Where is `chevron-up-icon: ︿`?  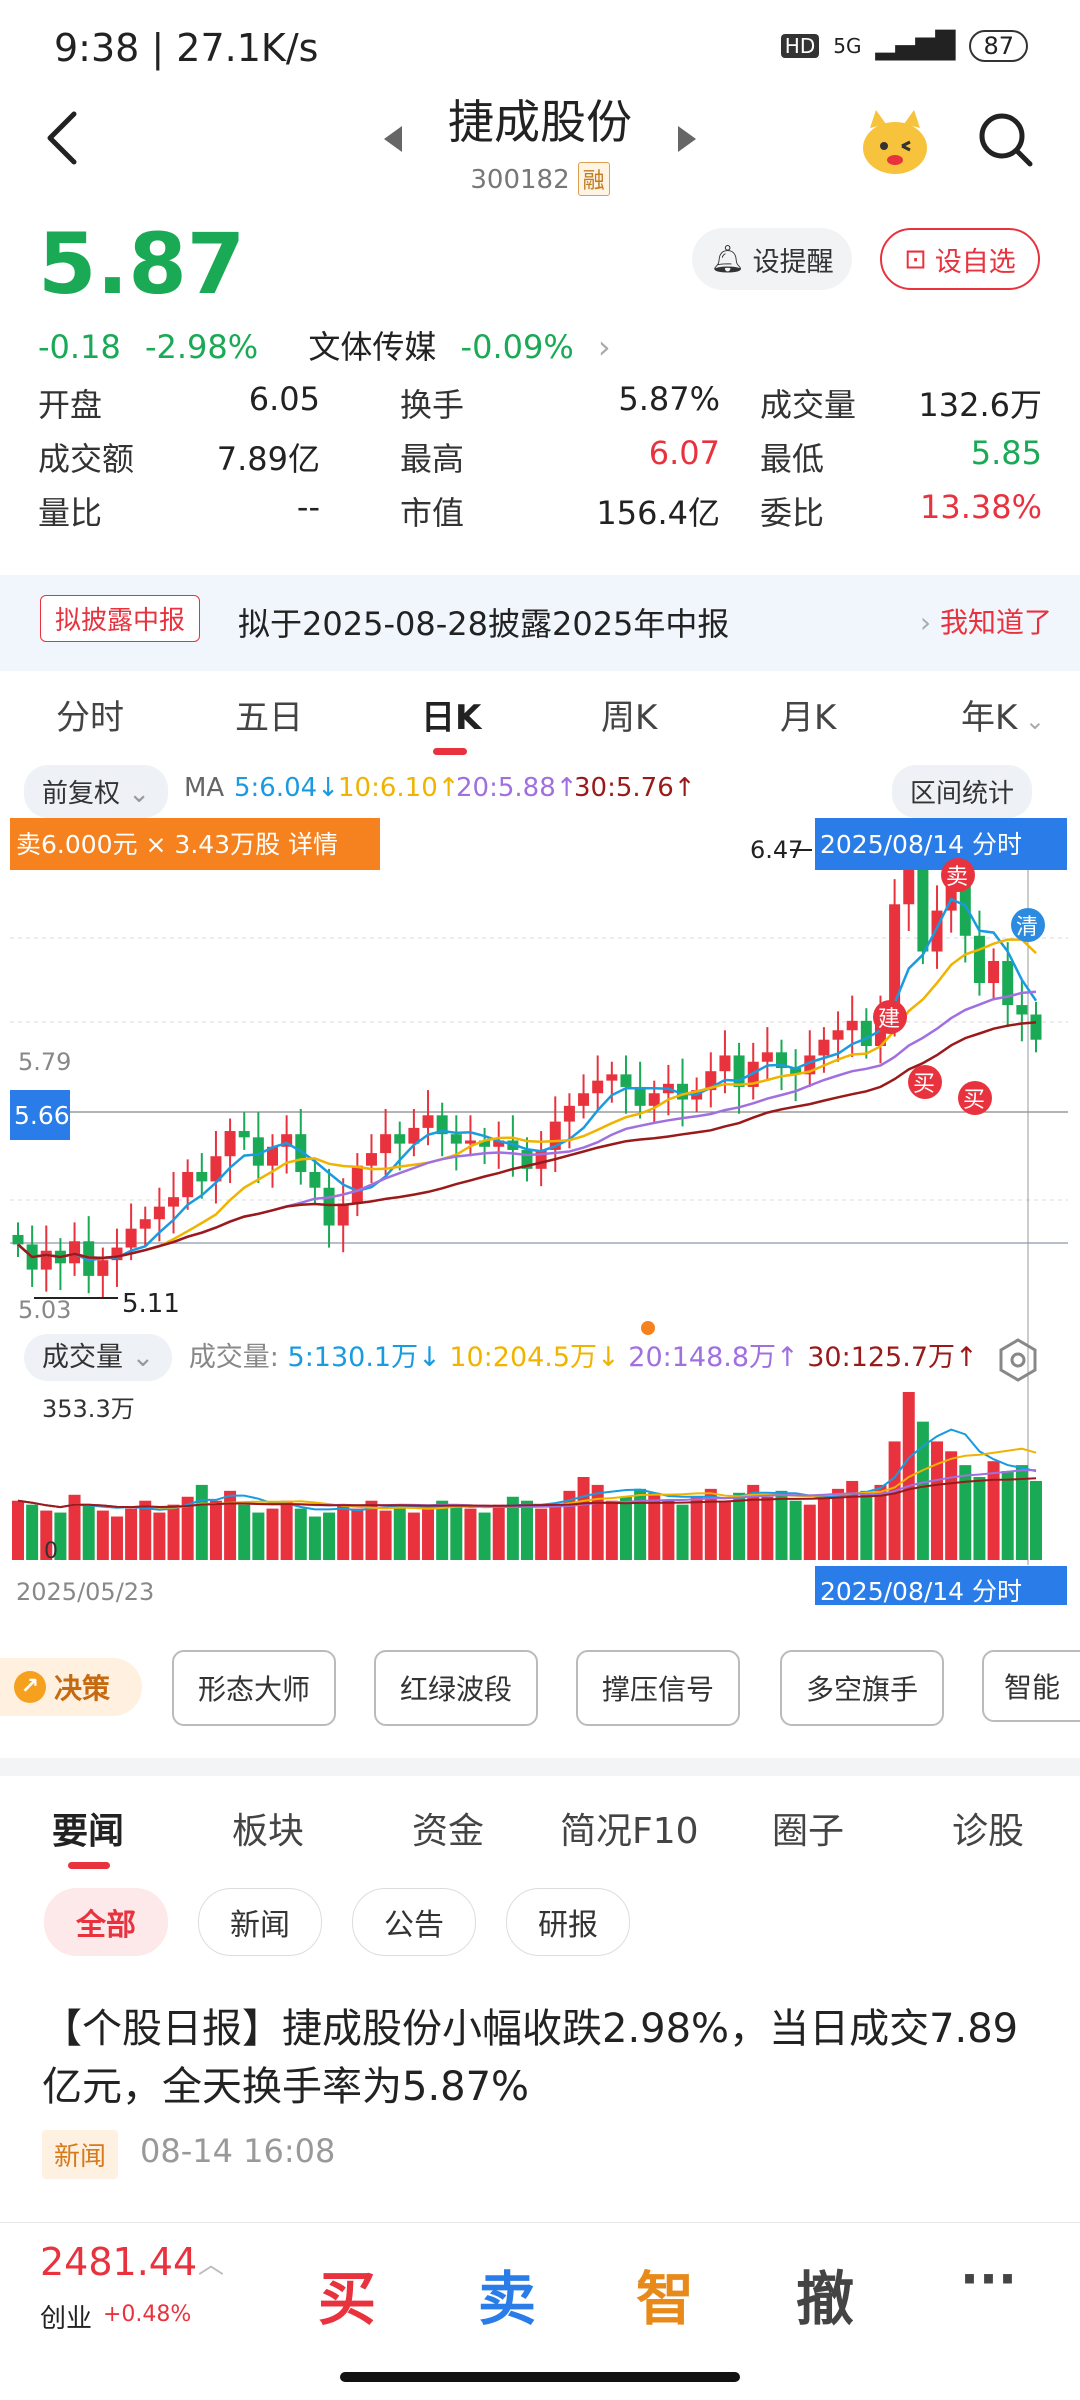
chevron-up-icon: ︿ is located at coordinates (211, 2262).